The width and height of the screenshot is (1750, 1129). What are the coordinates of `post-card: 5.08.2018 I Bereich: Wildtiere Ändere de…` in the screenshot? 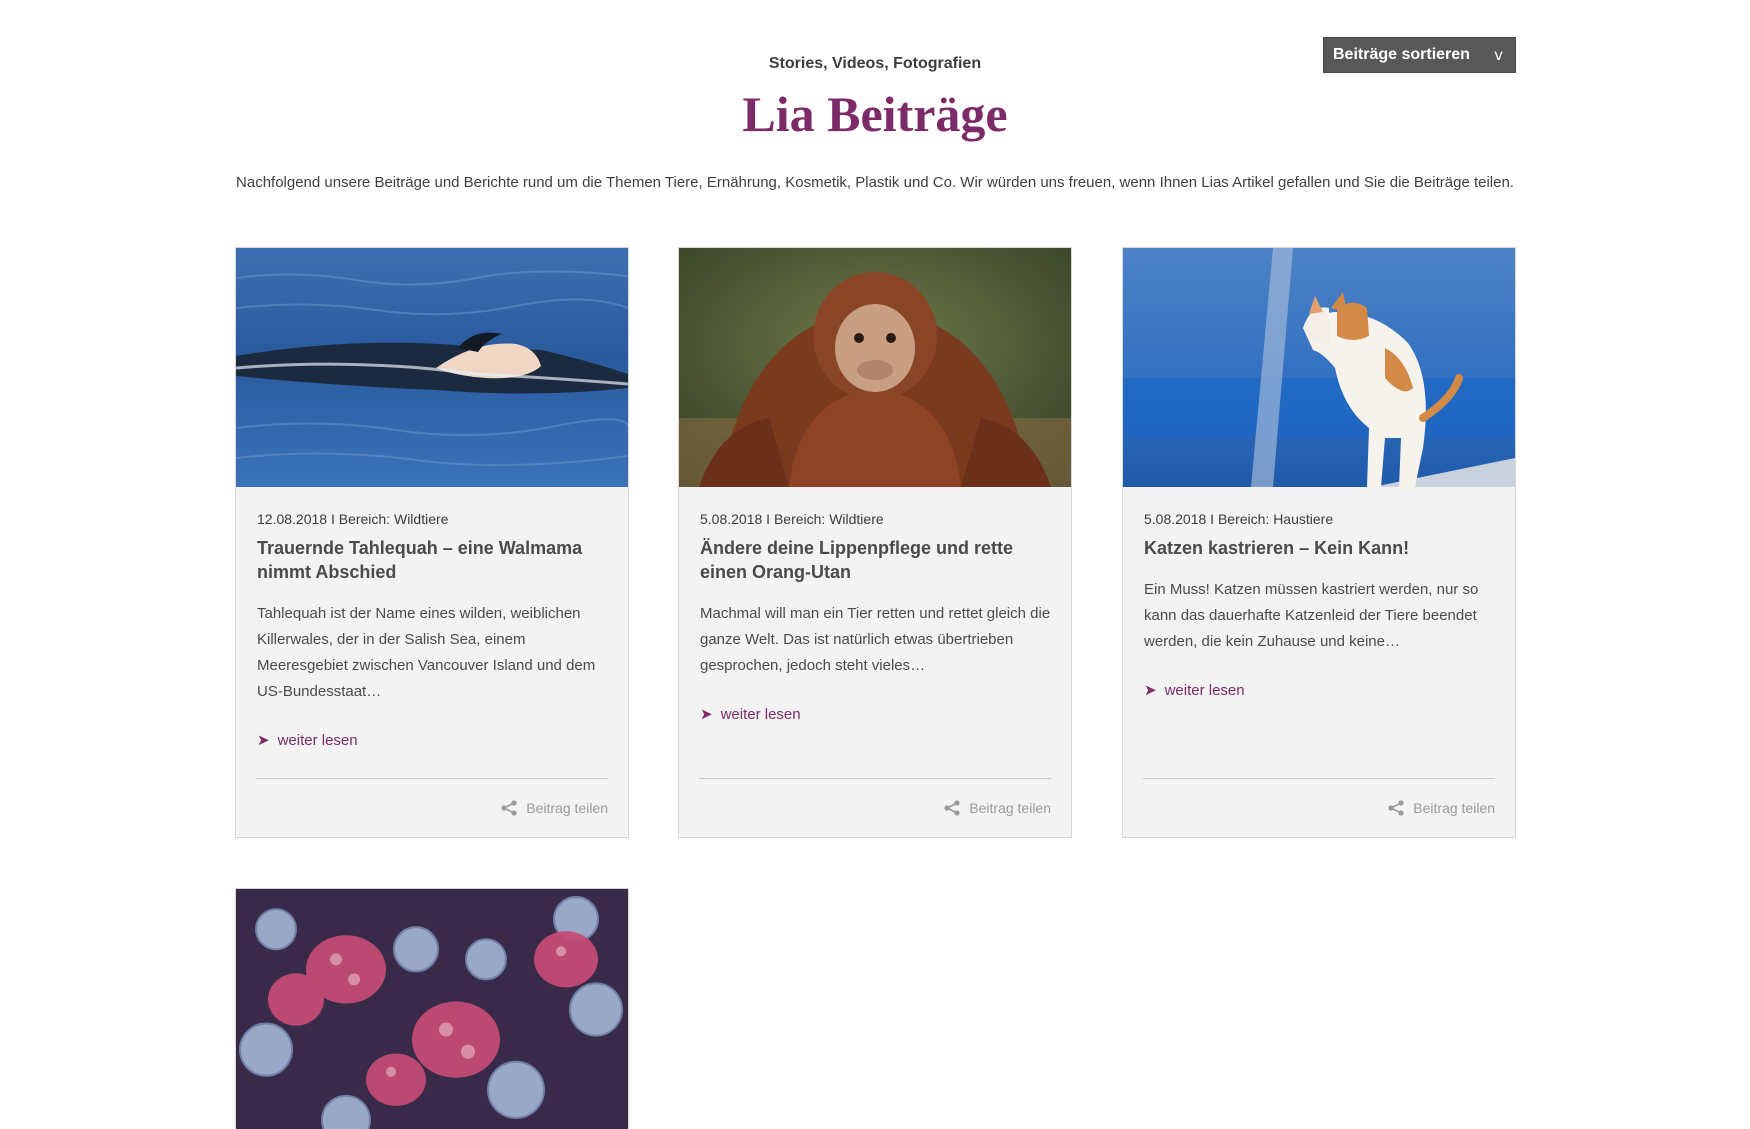 It's located at (875, 542).